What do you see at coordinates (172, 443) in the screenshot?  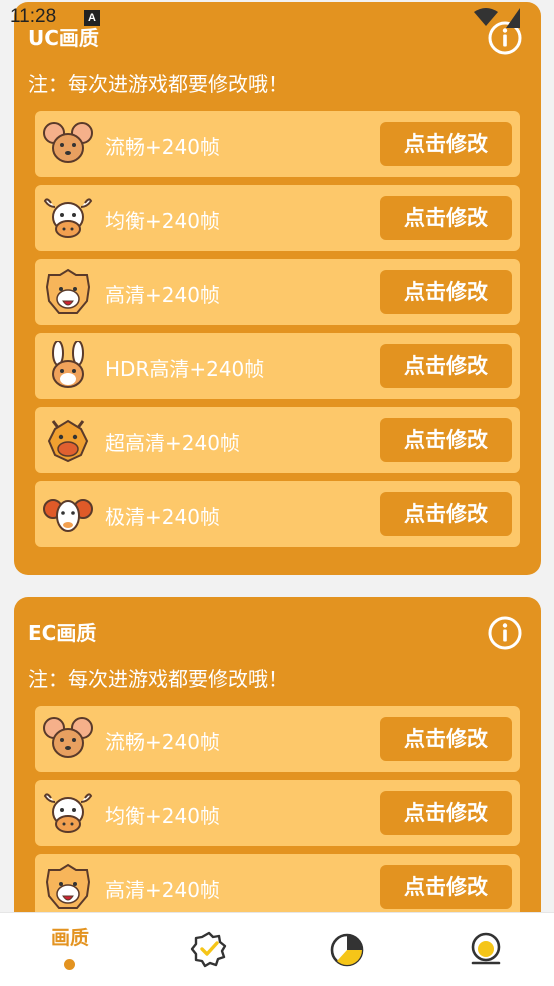 I see `preset-label: 超高清+240帧` at bounding box center [172, 443].